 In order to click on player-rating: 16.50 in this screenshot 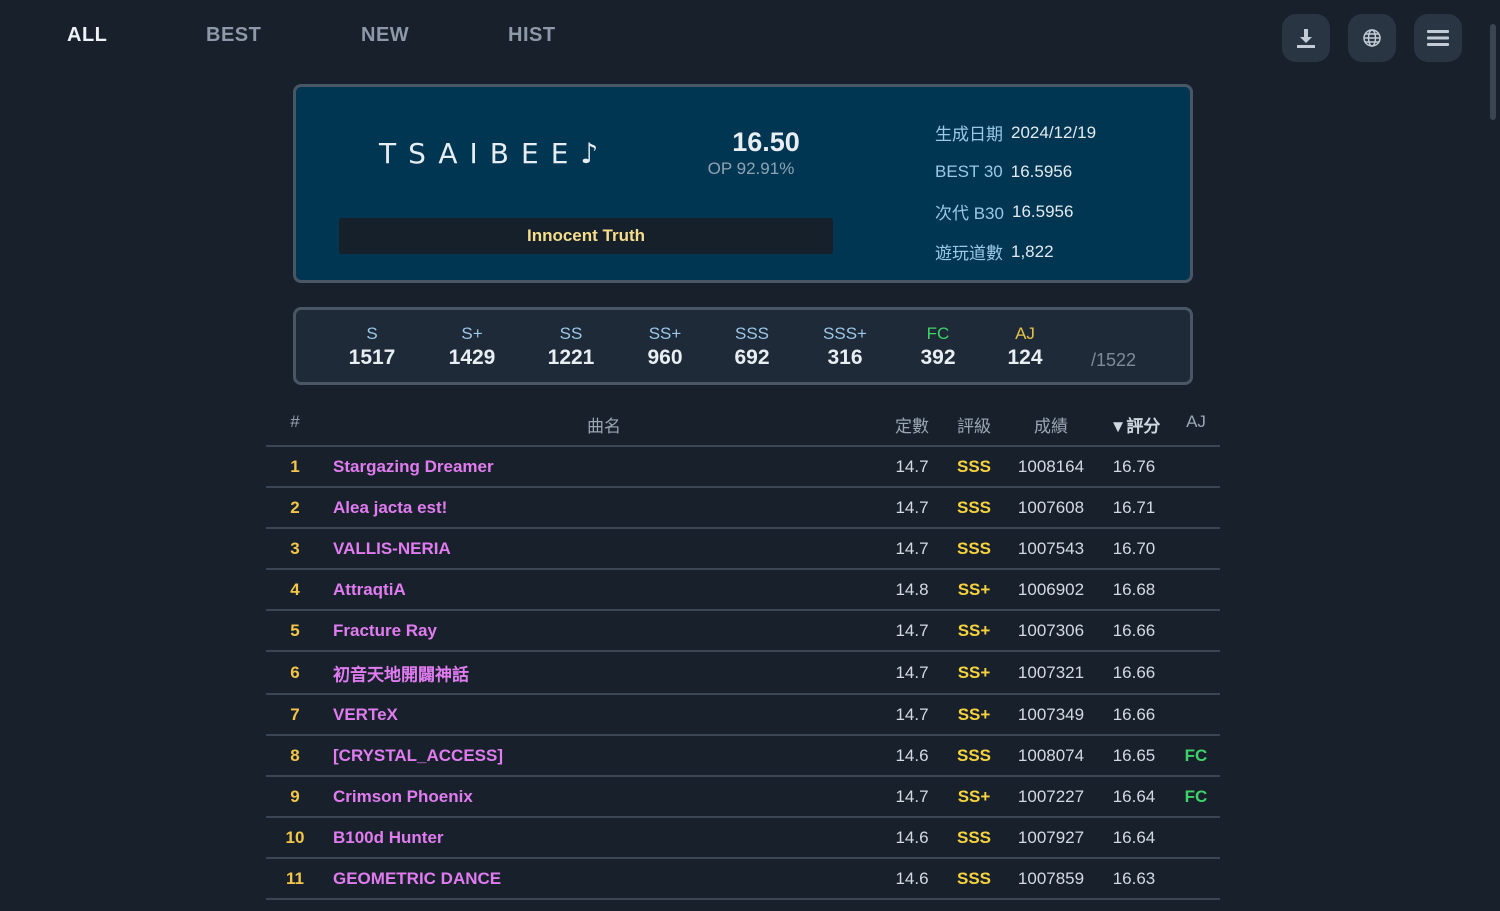, I will do `click(766, 142)`.